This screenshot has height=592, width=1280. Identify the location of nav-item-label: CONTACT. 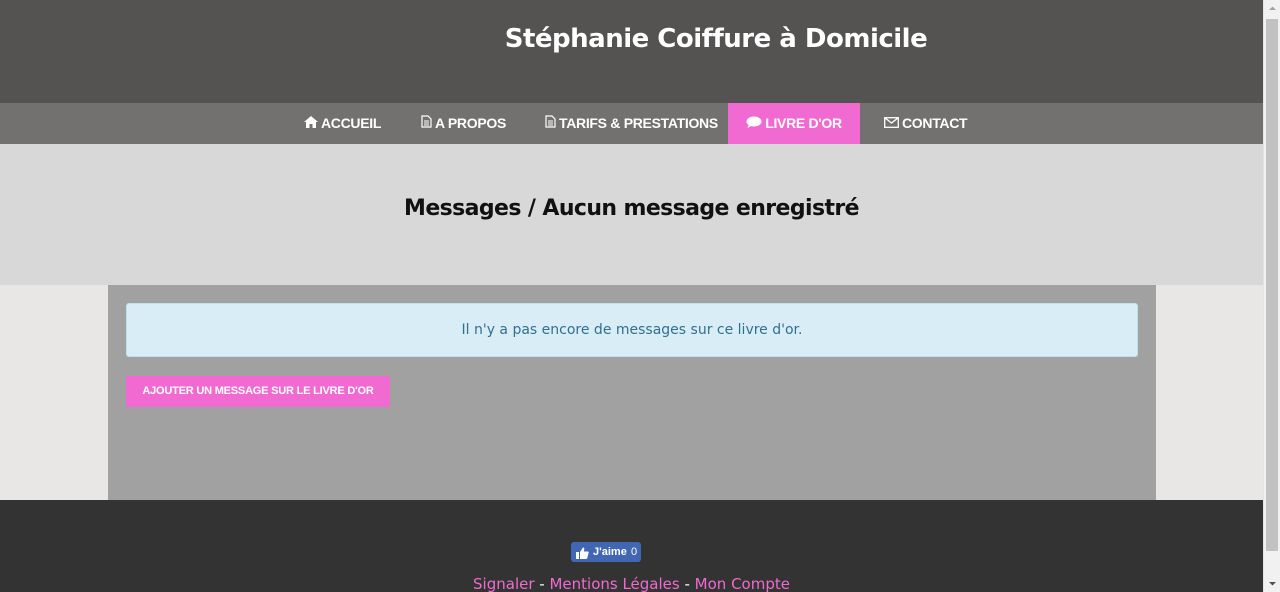
(935, 123).